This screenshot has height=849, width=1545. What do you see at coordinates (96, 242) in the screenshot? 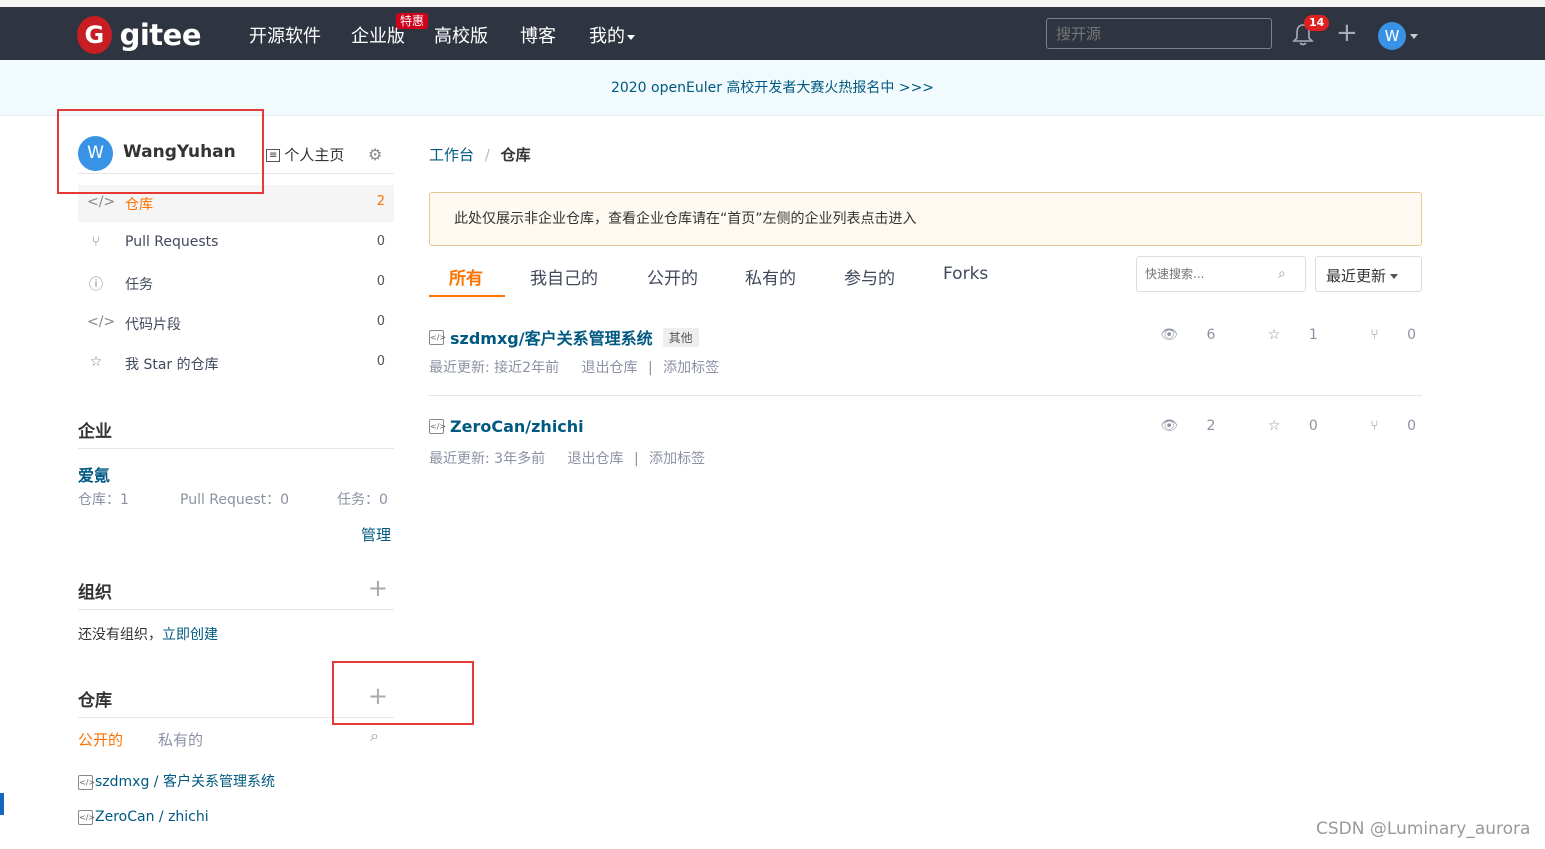
I see `pull-request-icon: ⑂` at bounding box center [96, 242].